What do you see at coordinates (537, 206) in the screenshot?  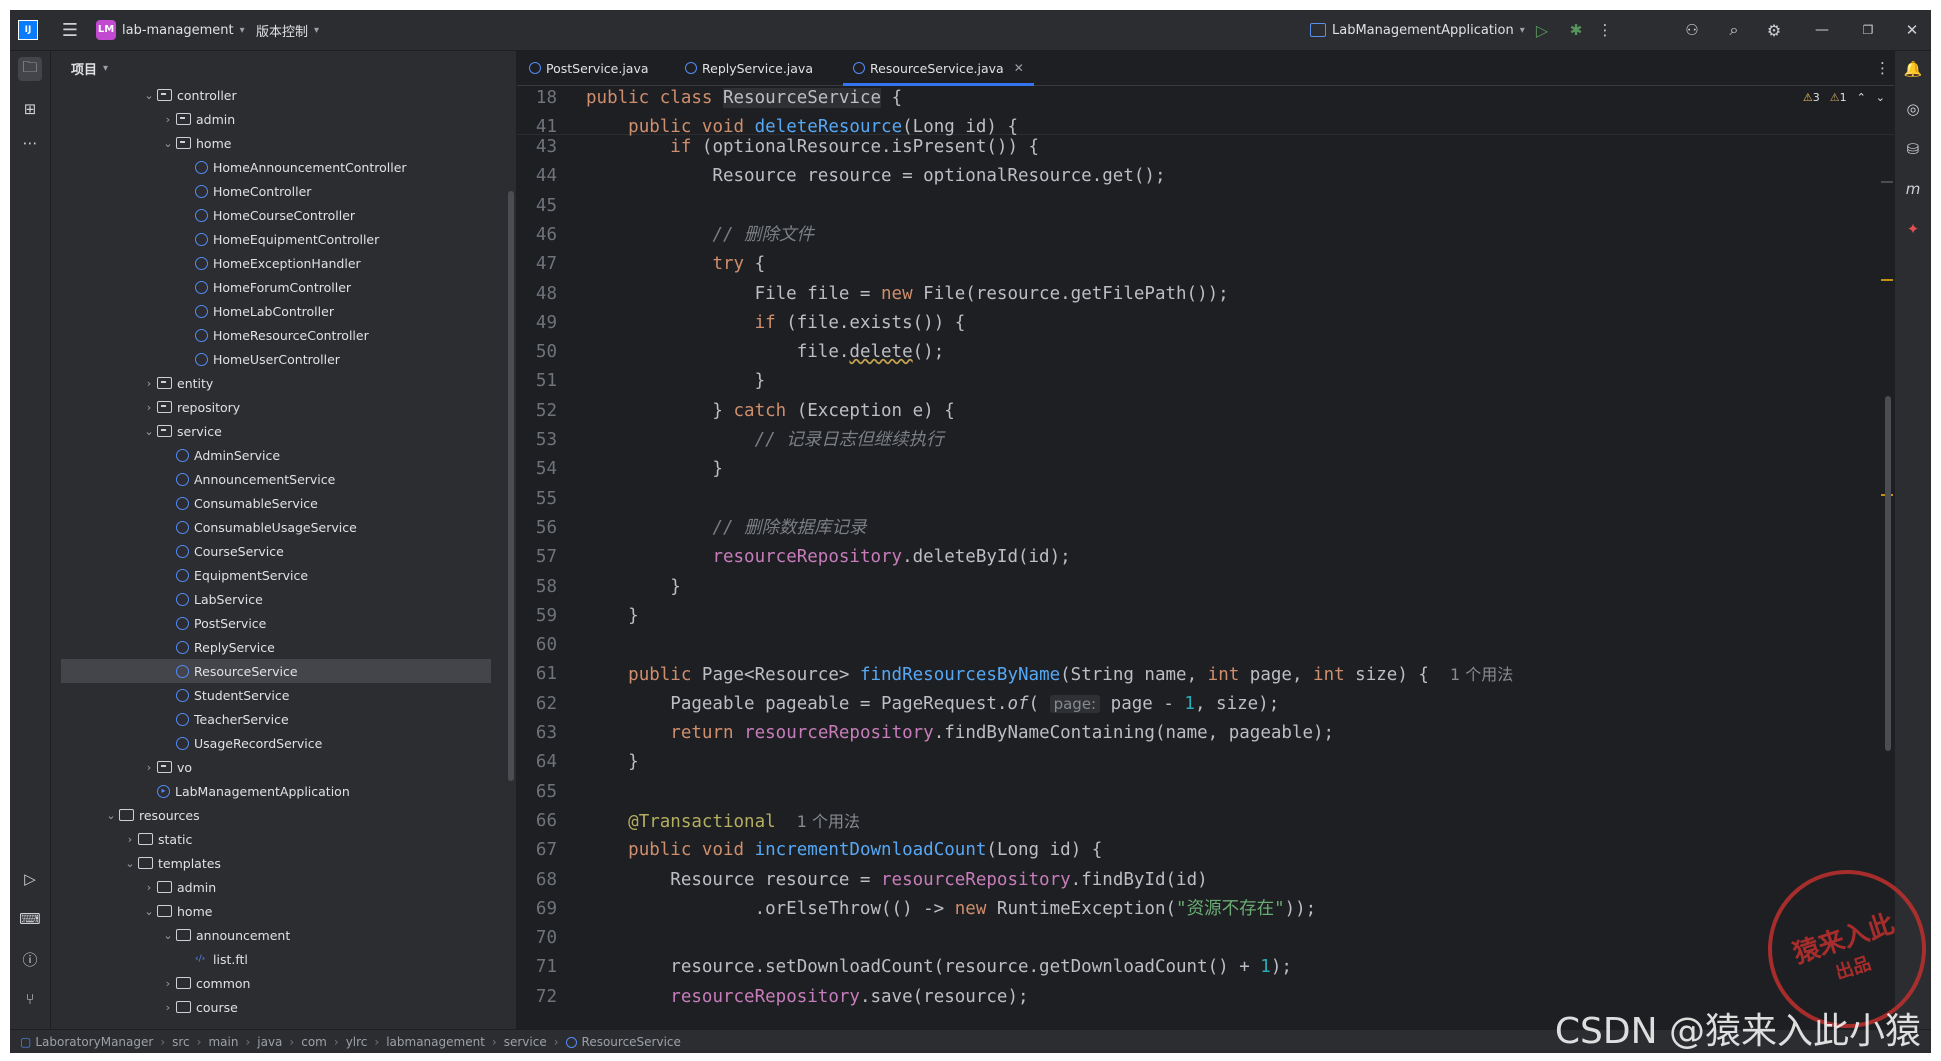 I see `line-number: 45` at bounding box center [537, 206].